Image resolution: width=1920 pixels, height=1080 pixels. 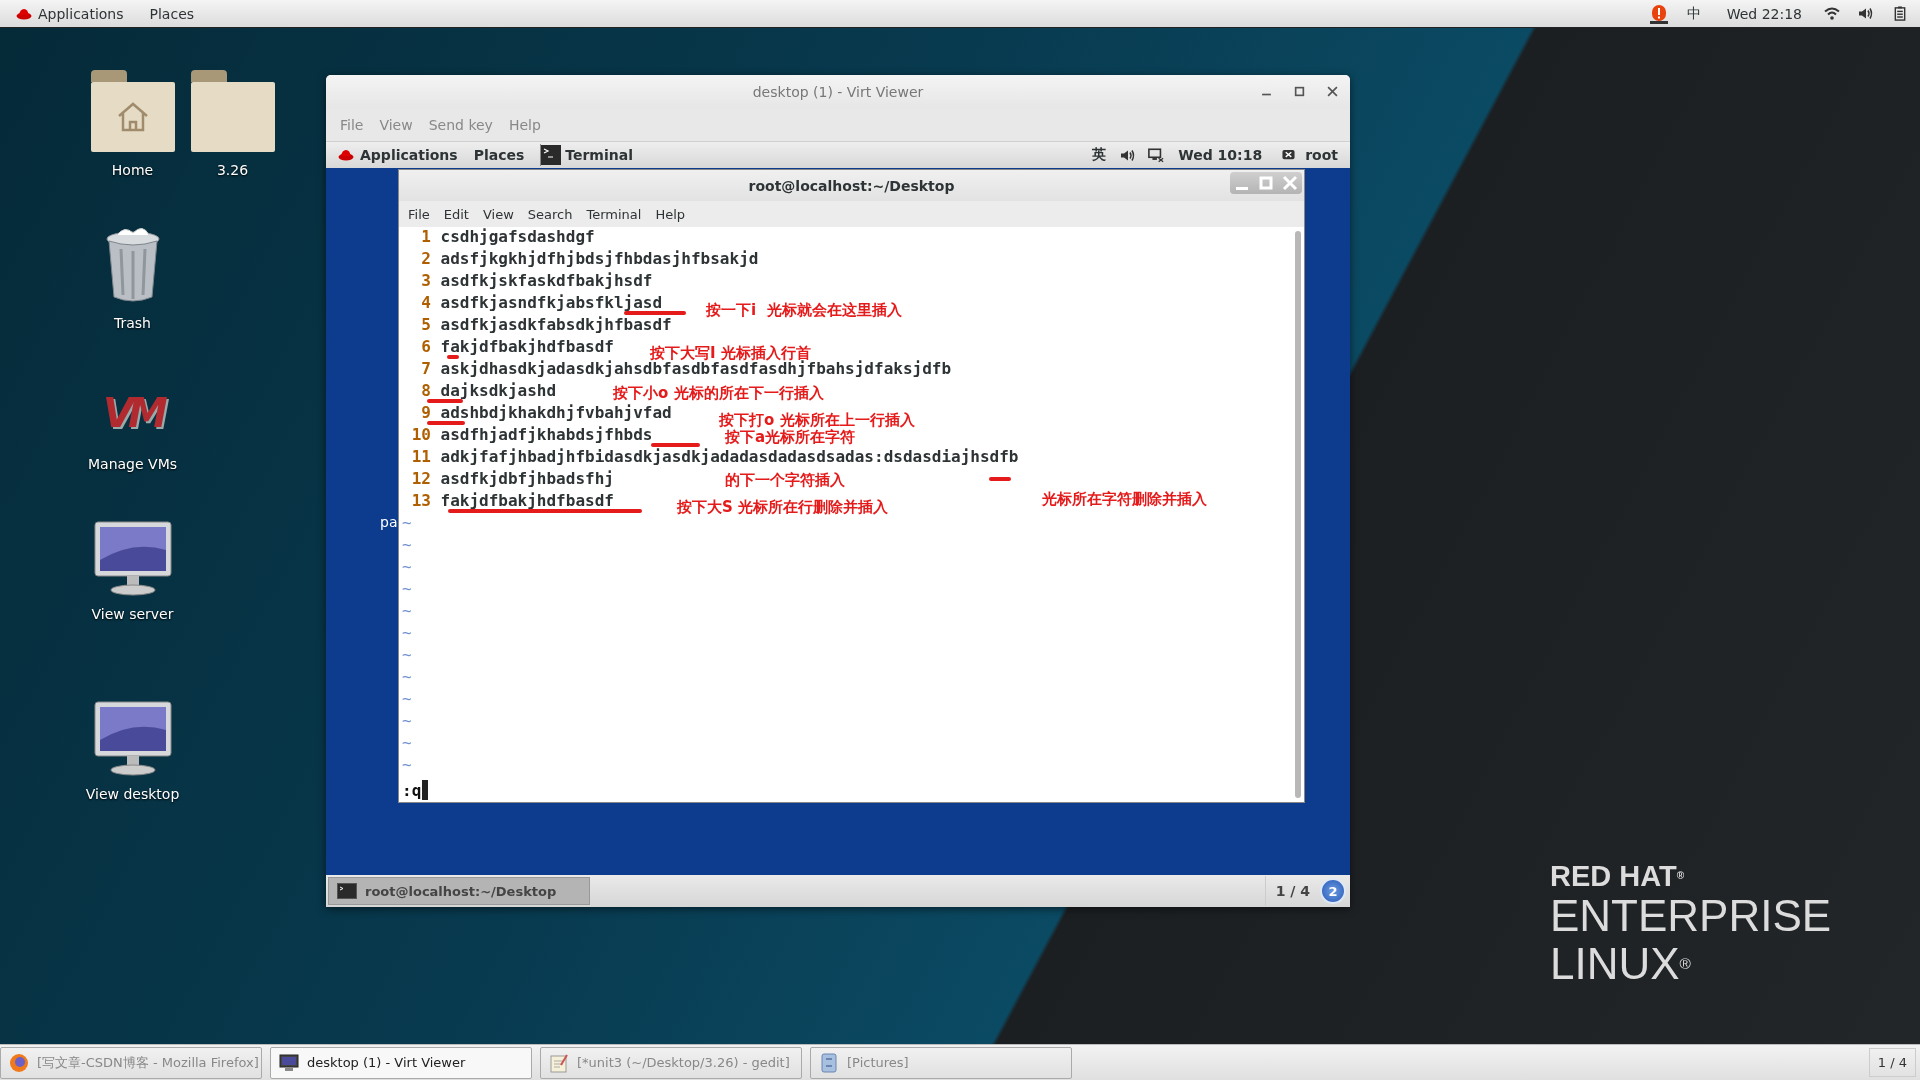 I want to click on terminal-task-button: Terminal, so click(x=589, y=155).